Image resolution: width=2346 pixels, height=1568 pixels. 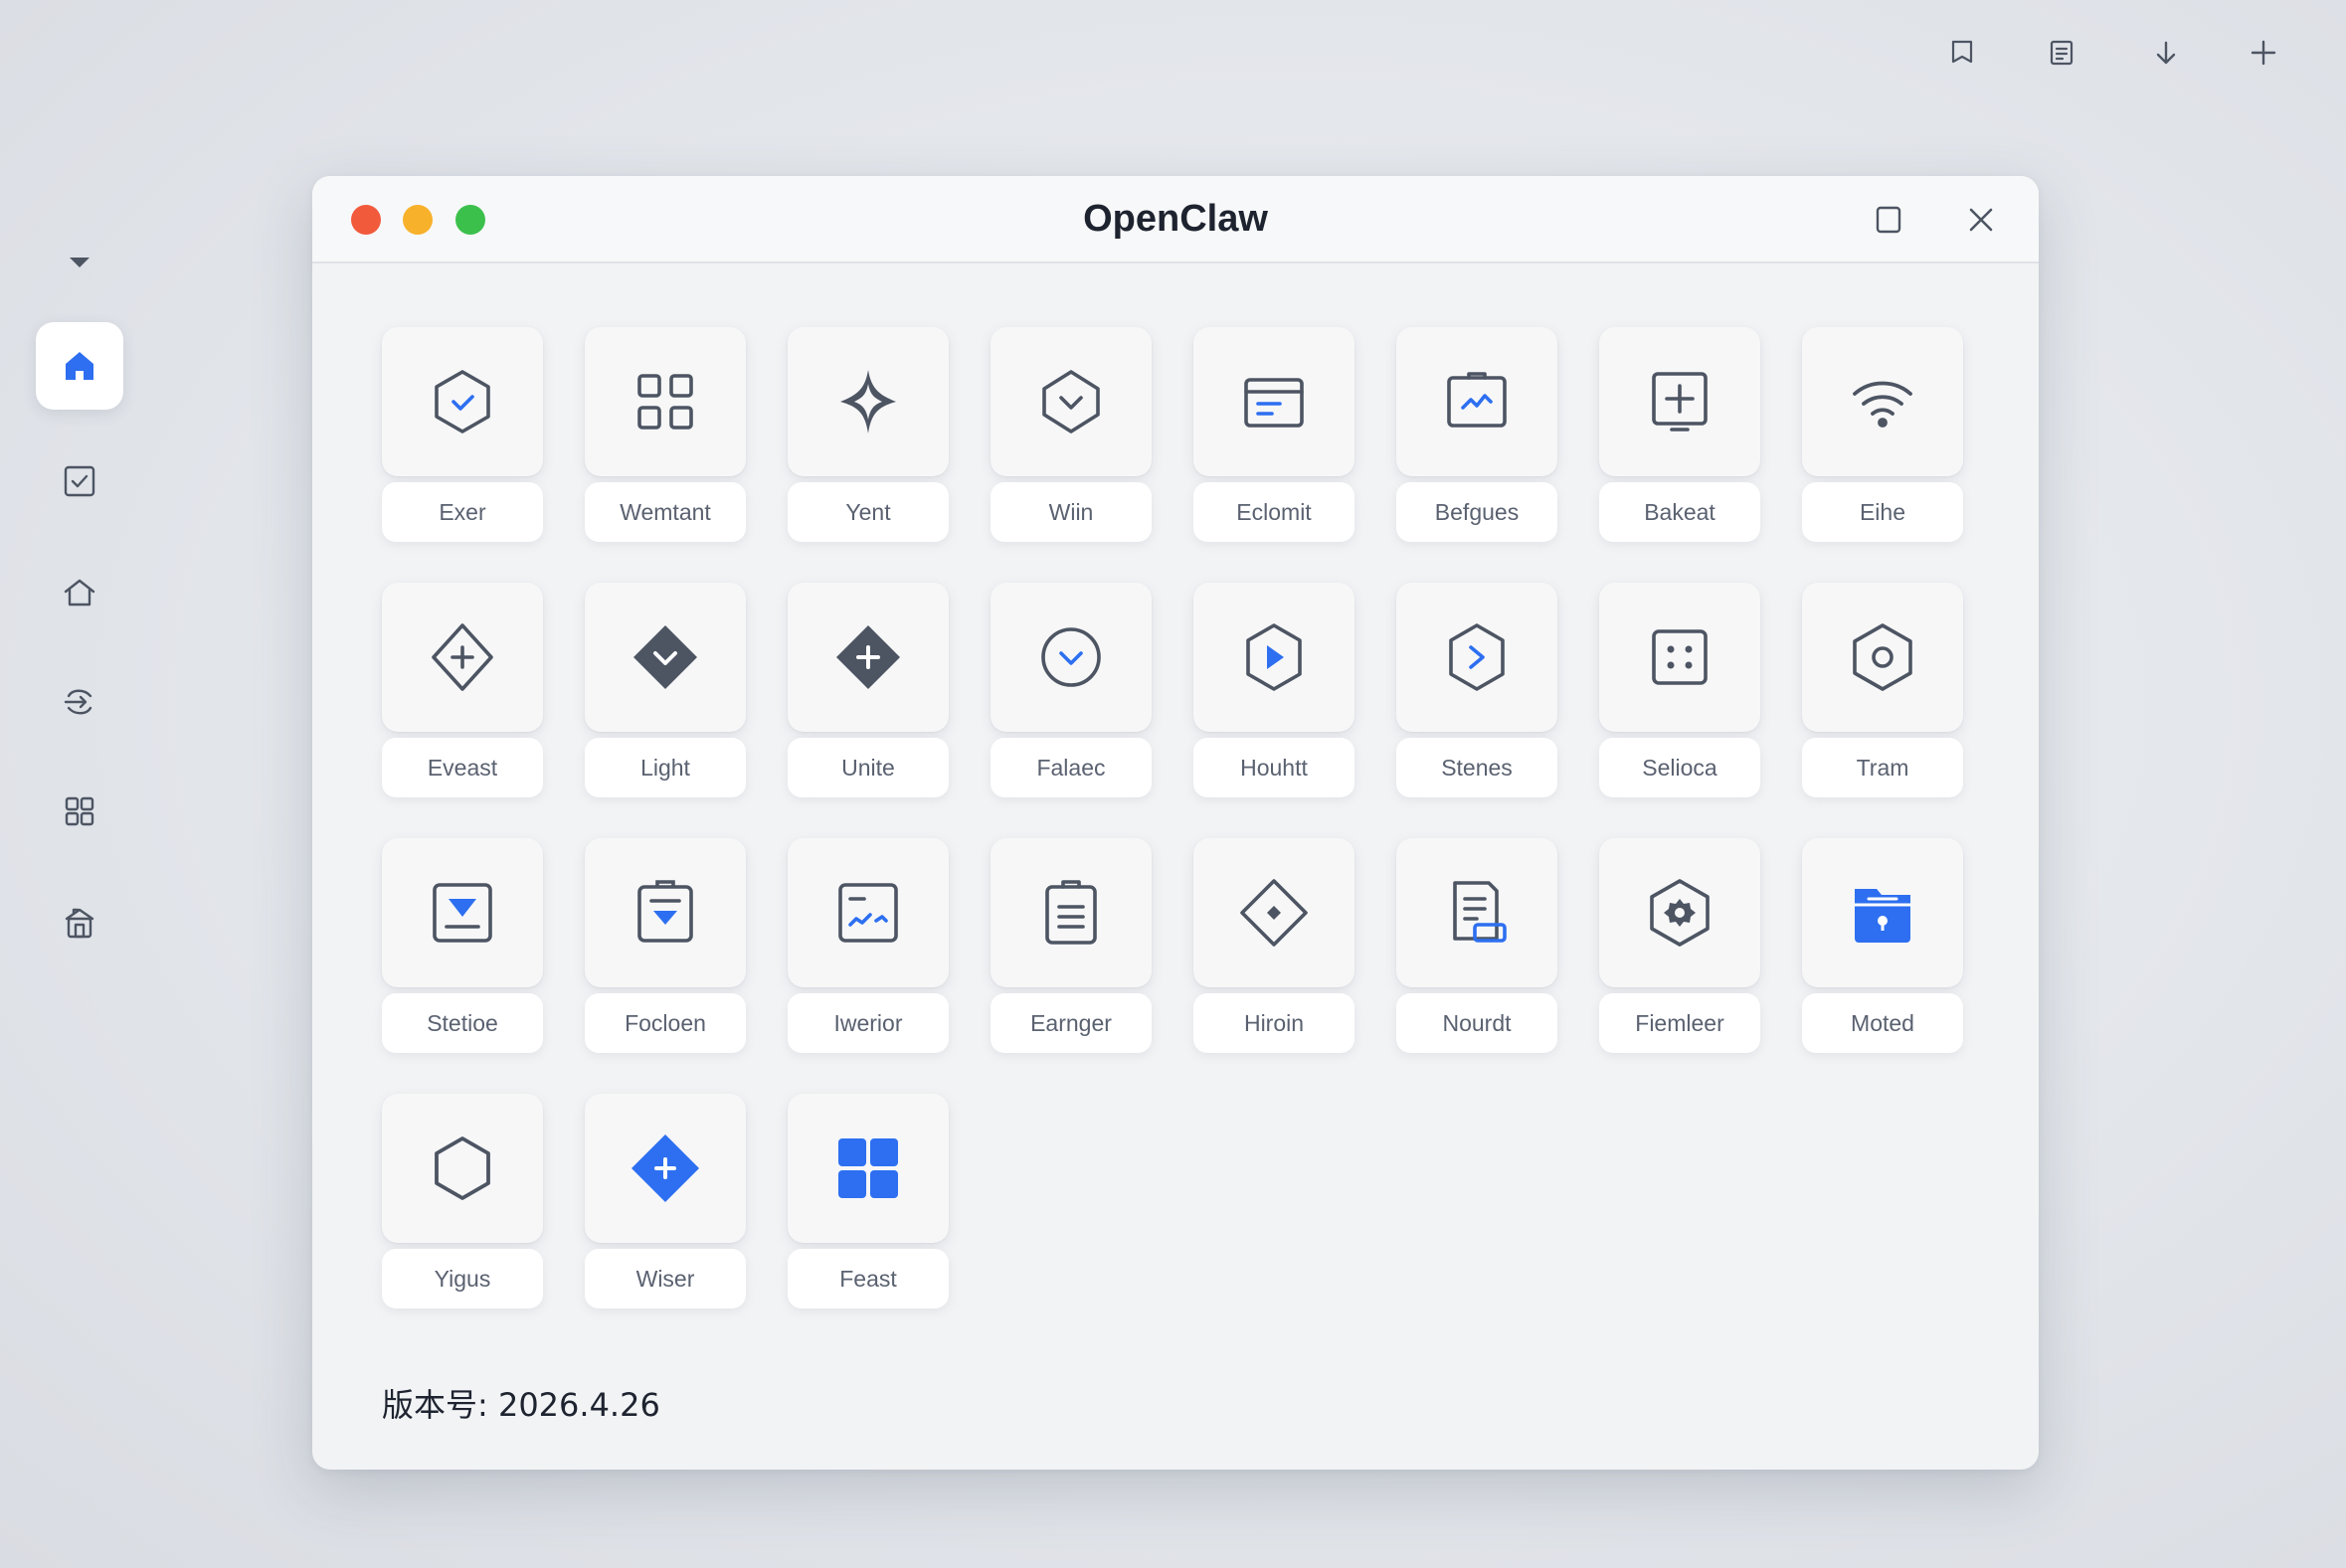 I want to click on app-label: Bakeat, so click(x=1680, y=512).